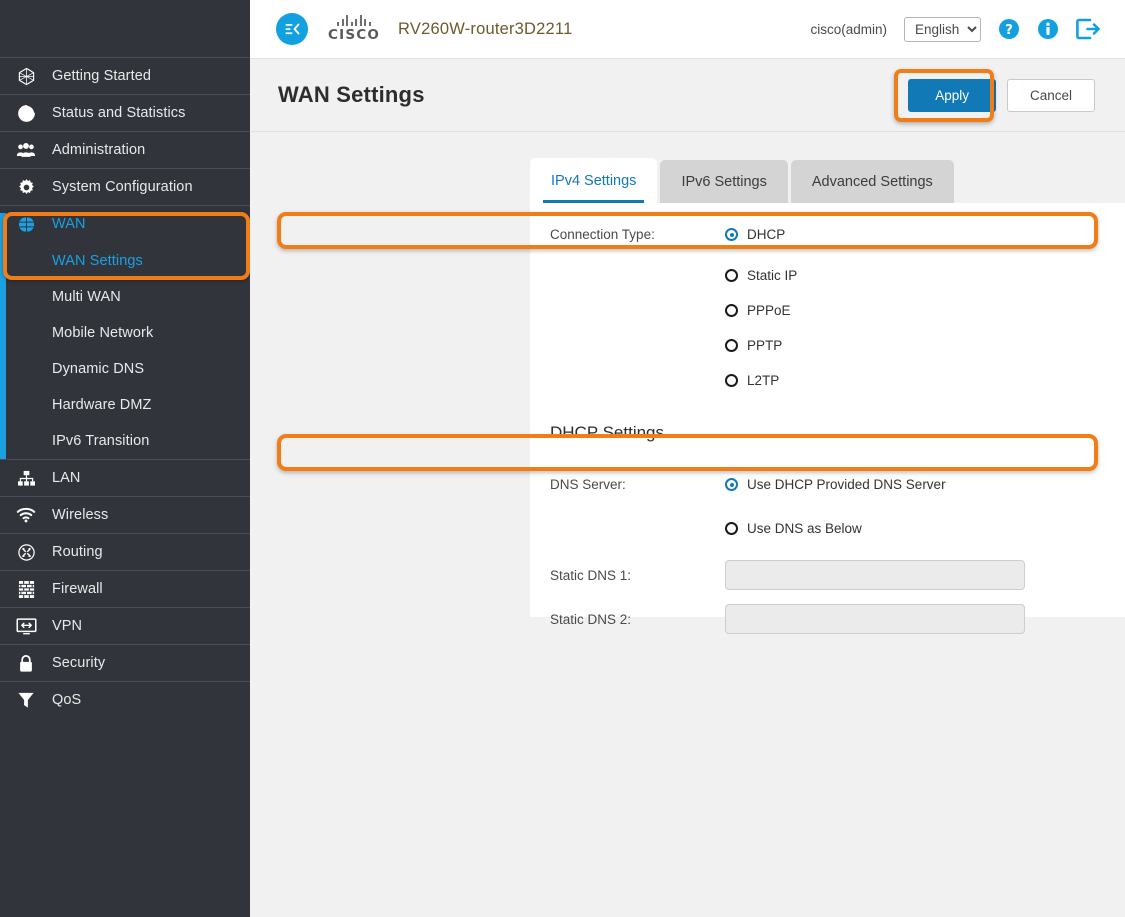 This screenshot has width=1125, height=917. I want to click on radio-label: DHCP, so click(766, 234).